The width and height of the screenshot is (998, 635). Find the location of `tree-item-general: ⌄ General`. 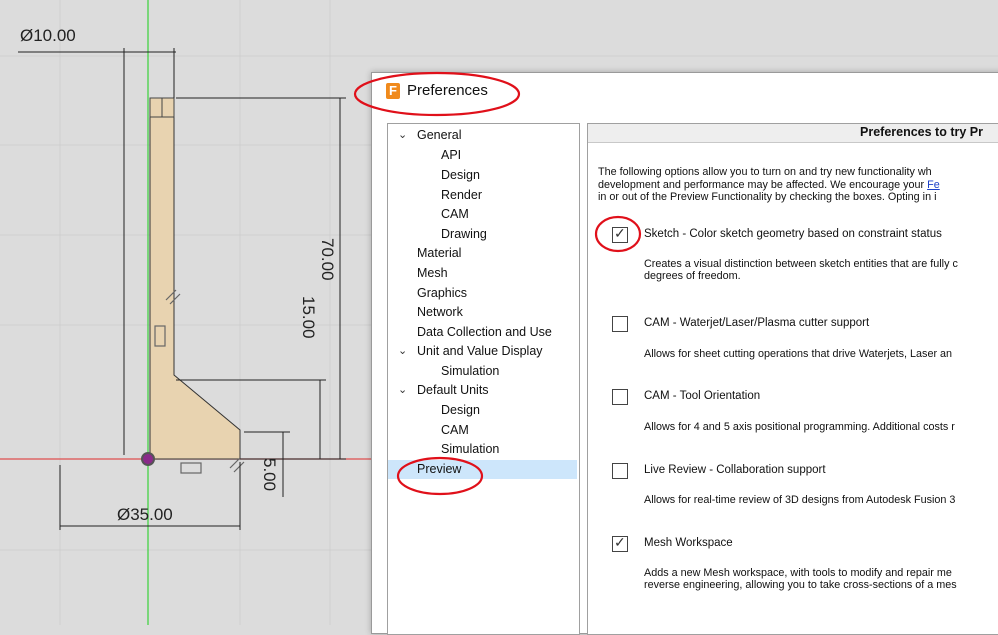

tree-item-general: ⌄ General is located at coordinates (482, 135).